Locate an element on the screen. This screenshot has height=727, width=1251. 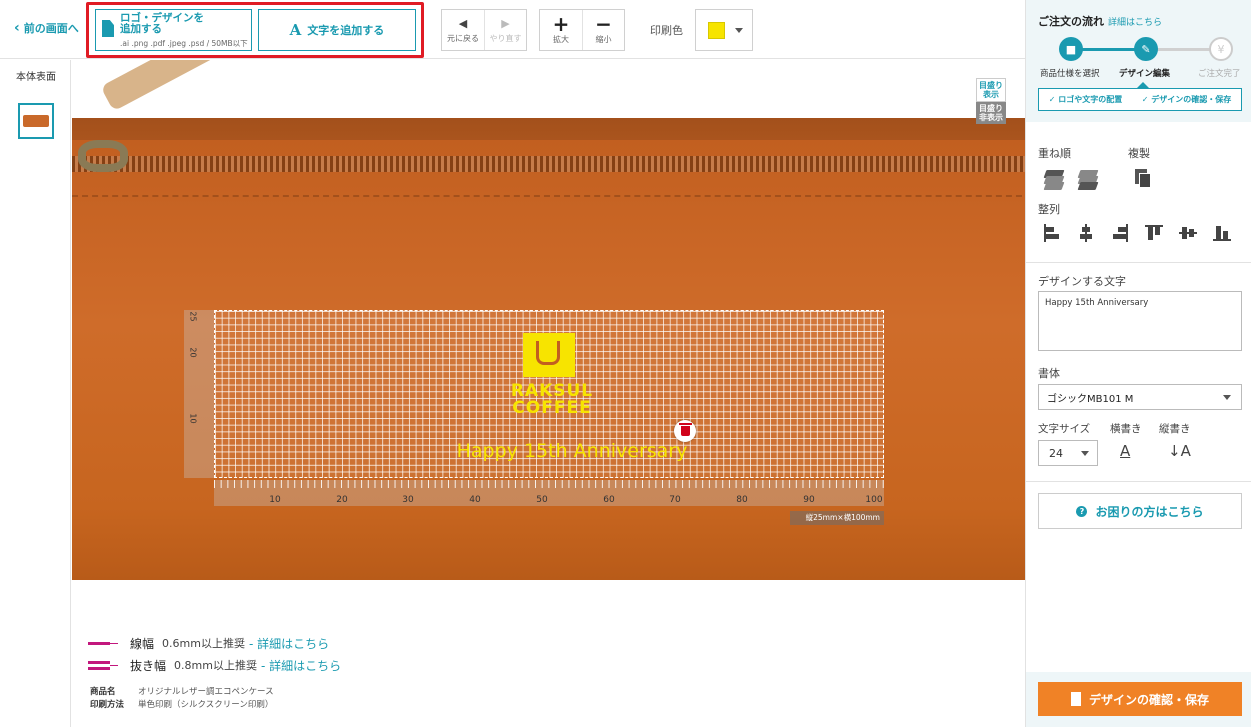
print-color-select is located at coordinates (724, 30).